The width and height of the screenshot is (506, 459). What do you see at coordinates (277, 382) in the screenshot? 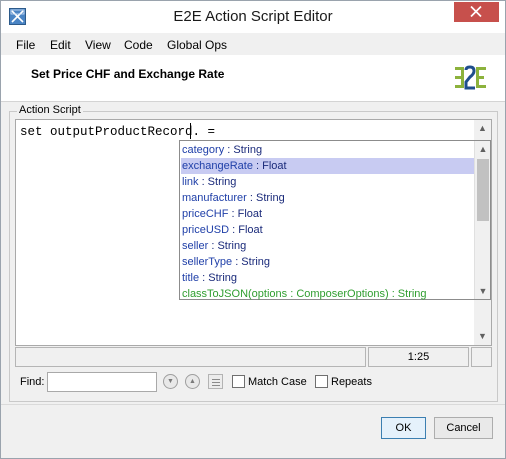
I see `match-case-label: Match Case` at bounding box center [277, 382].